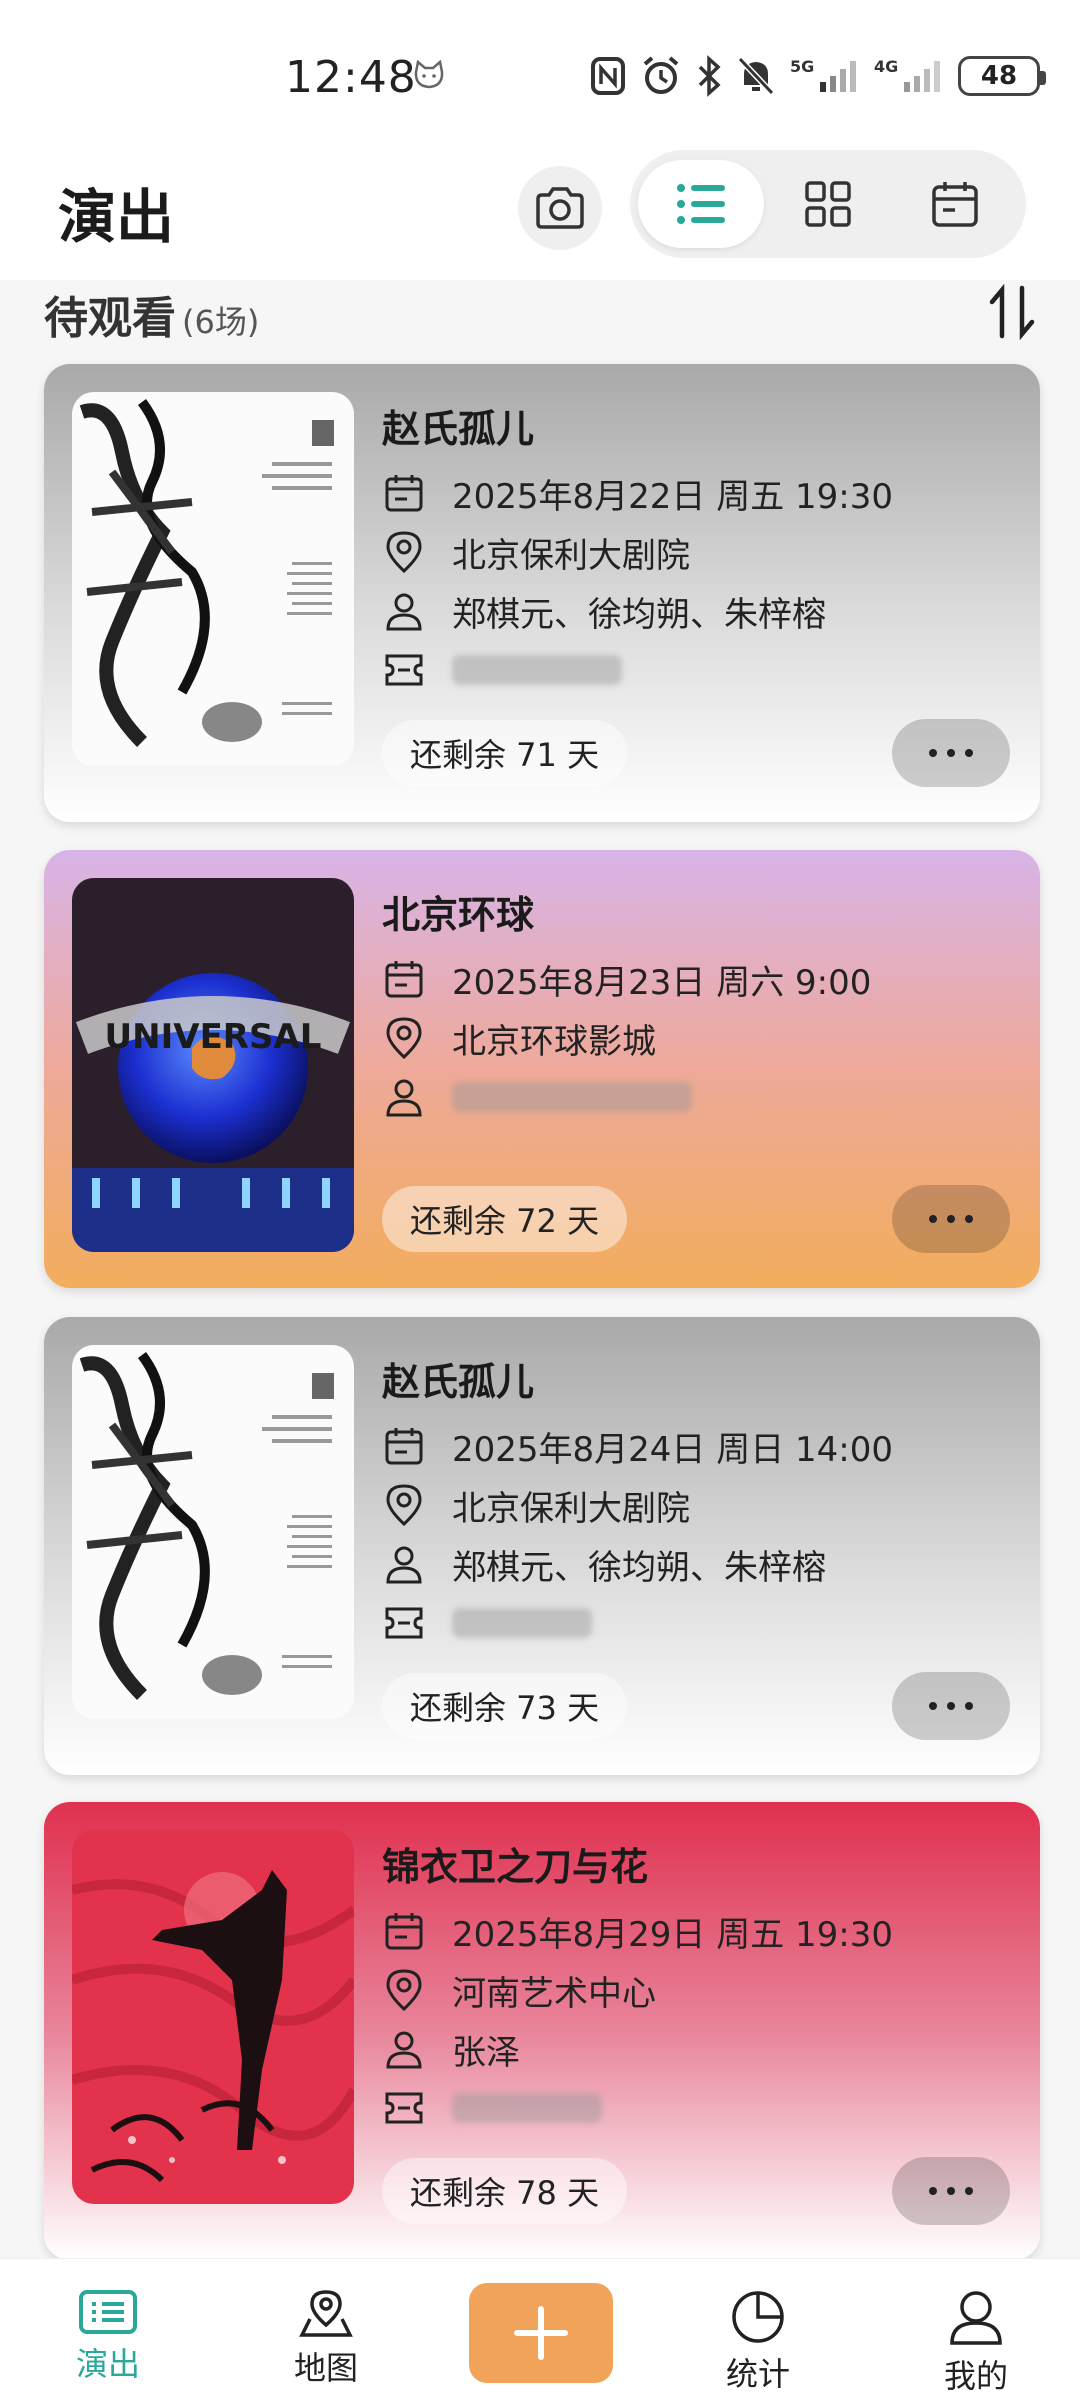  I want to click on battery-indicator: 48, so click(1002, 76).